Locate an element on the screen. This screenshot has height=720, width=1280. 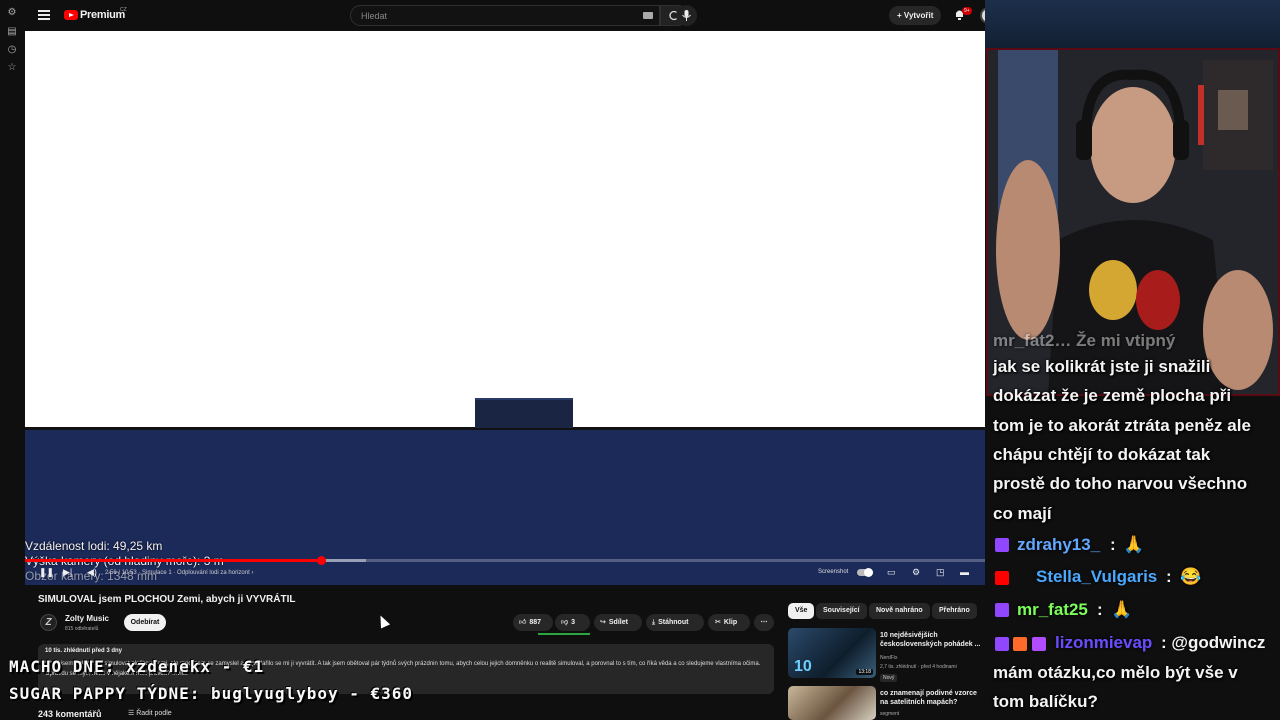
history-icon: ◷ is located at coordinates (12, 50).